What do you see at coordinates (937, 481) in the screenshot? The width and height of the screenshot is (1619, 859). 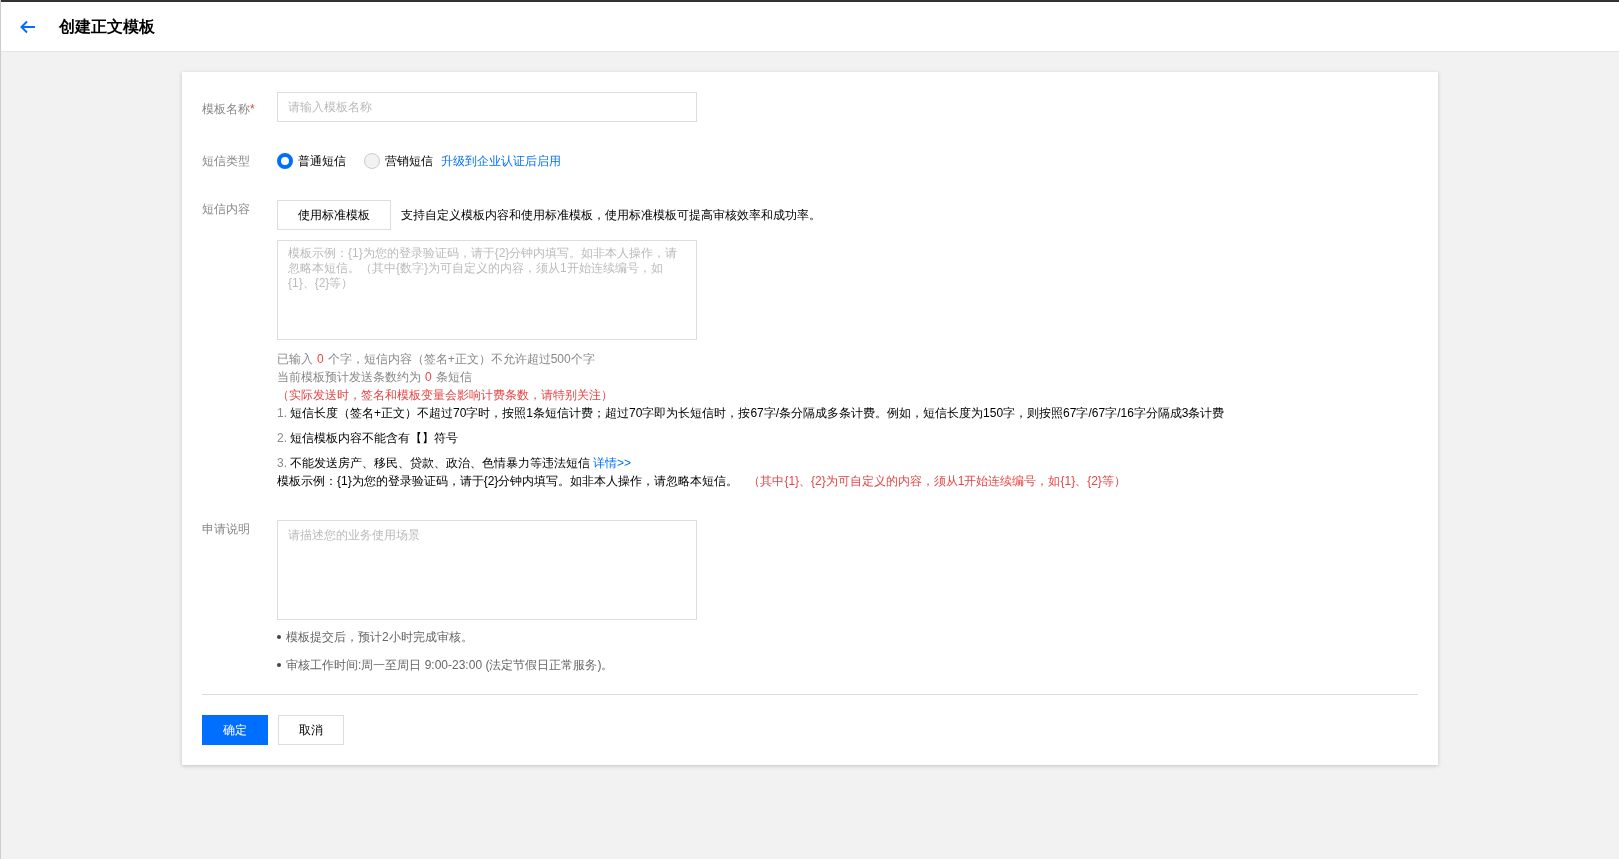 I see `example-note: （其中{1}、{2}为可自定义的内容，须从1开始连续编号，如{1}、{2}等）` at bounding box center [937, 481].